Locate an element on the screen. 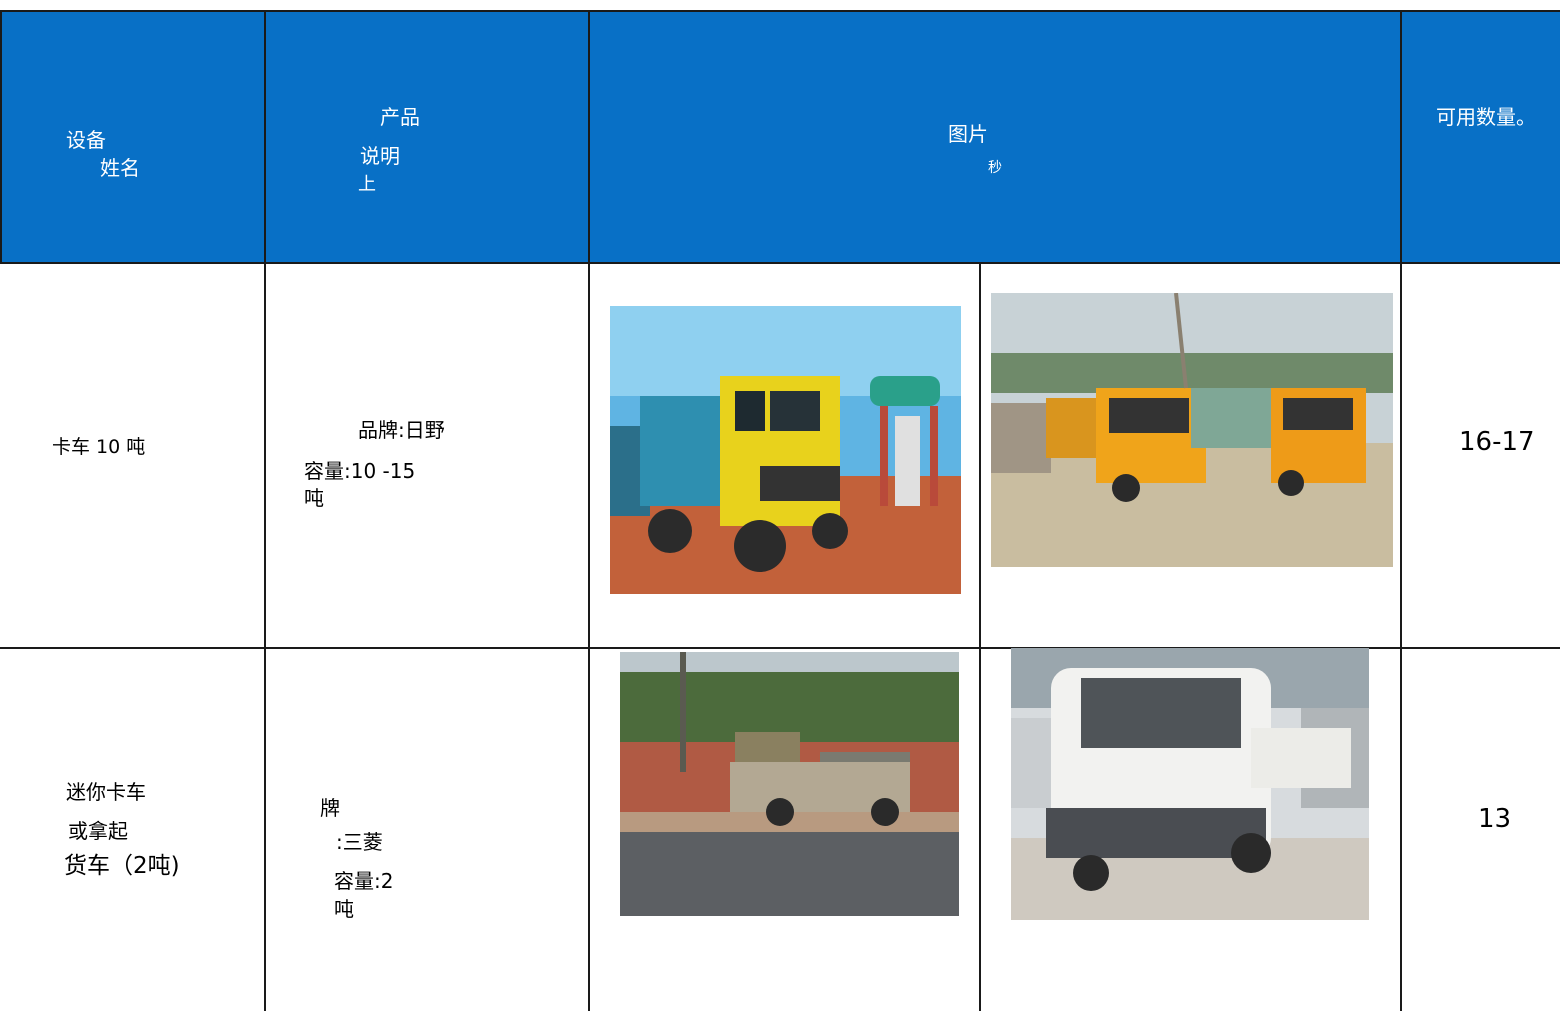 This screenshot has height=1011, width=1560. header-product-label-1: 产品 is located at coordinates (400, 117).